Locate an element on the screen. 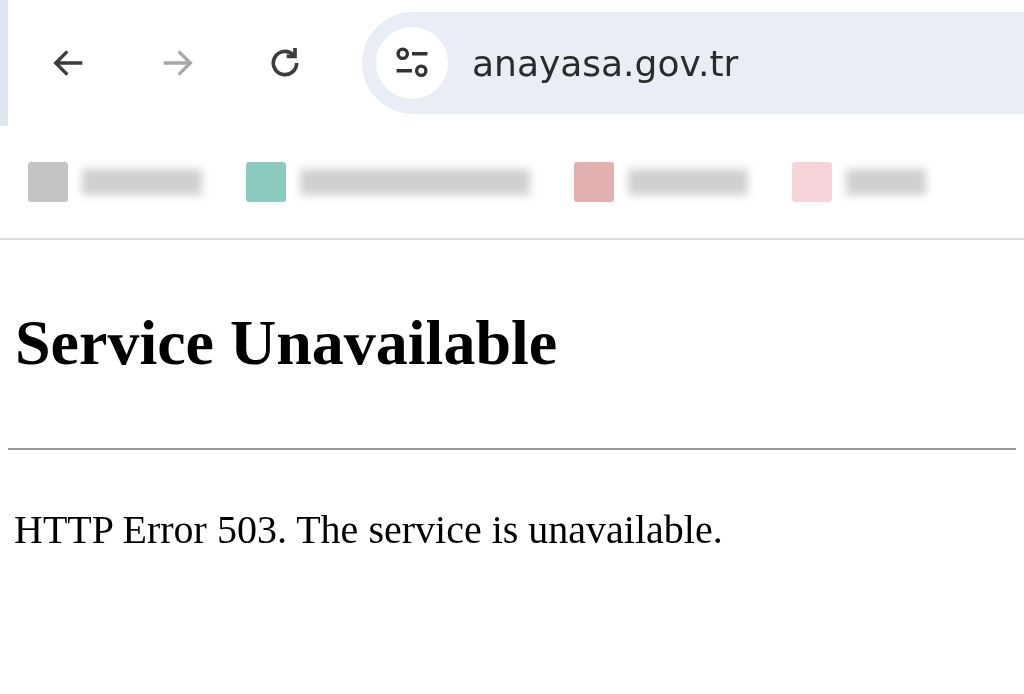 This screenshot has height=694, width=1024. address-bar: anayasa.gov.tr is located at coordinates (693, 63).